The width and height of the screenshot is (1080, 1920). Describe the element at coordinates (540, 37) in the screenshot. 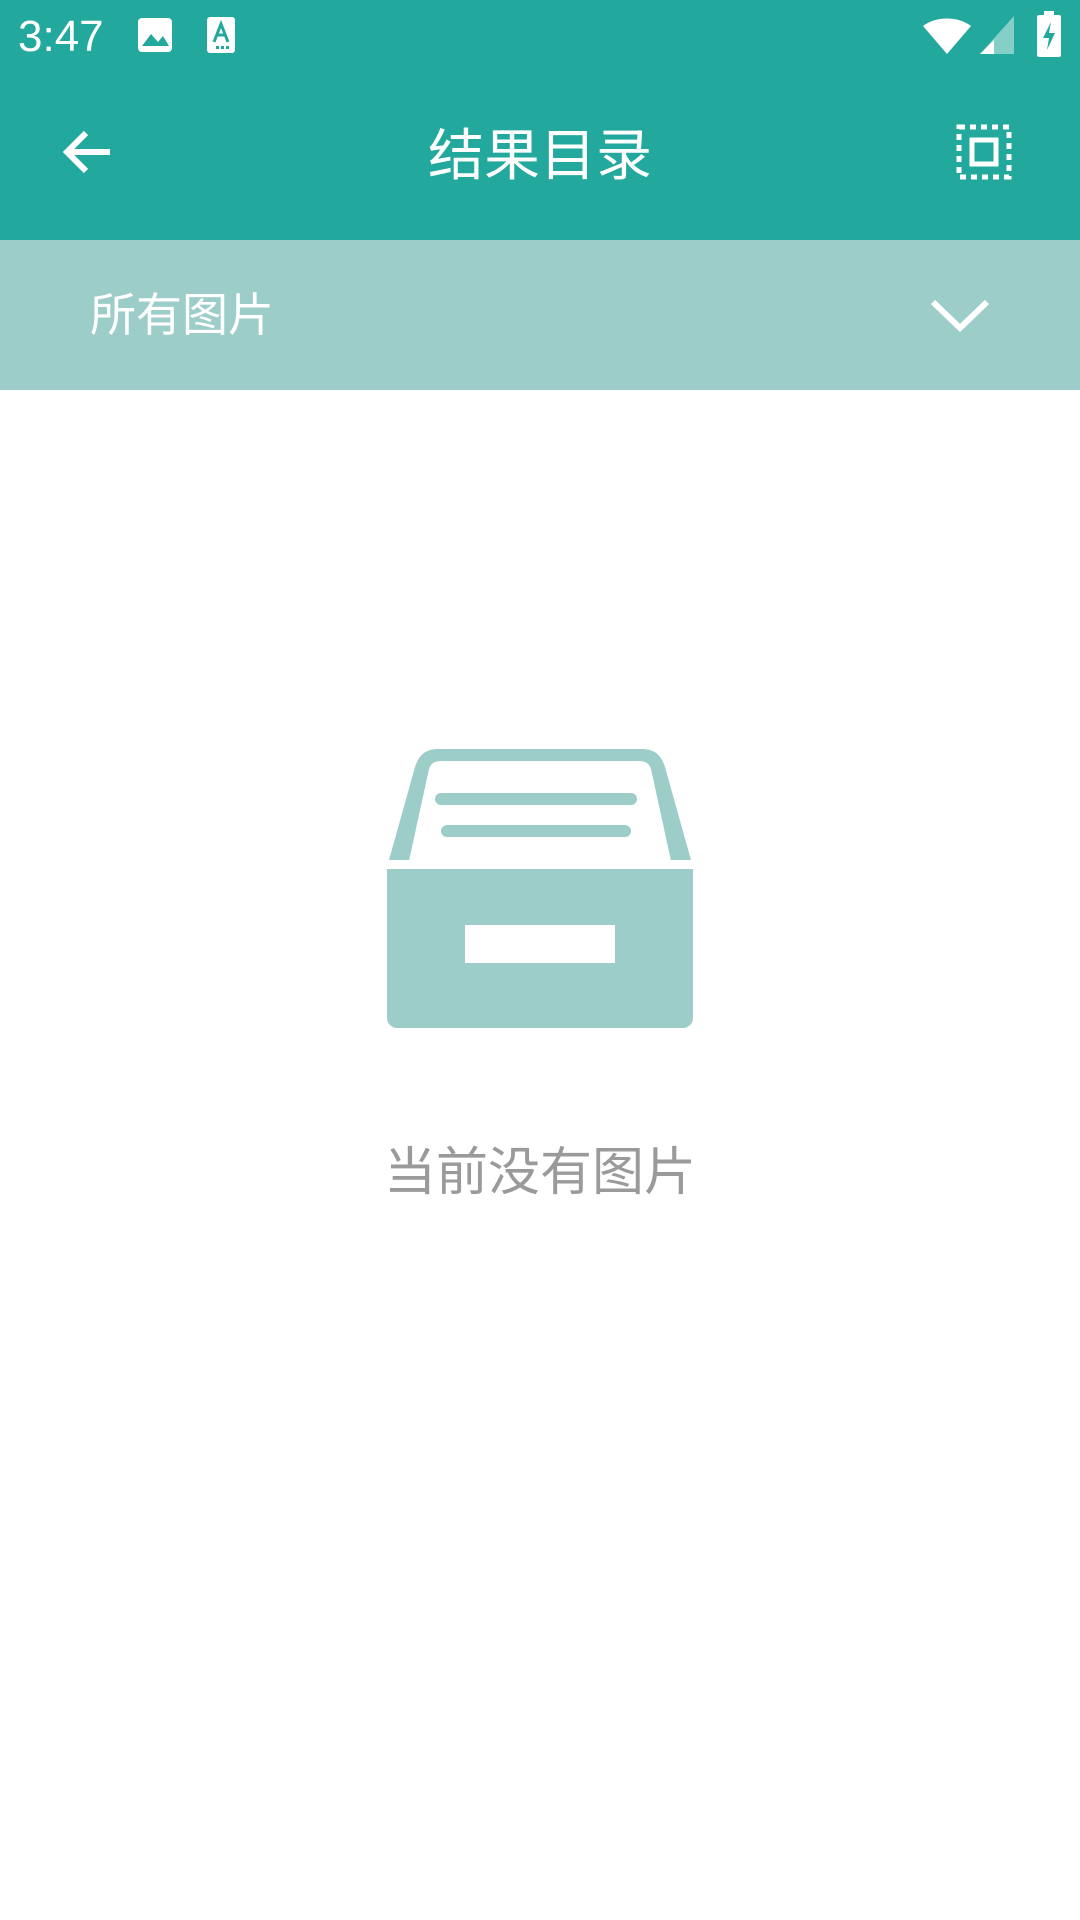

I see `status-bar: 3:47` at that location.